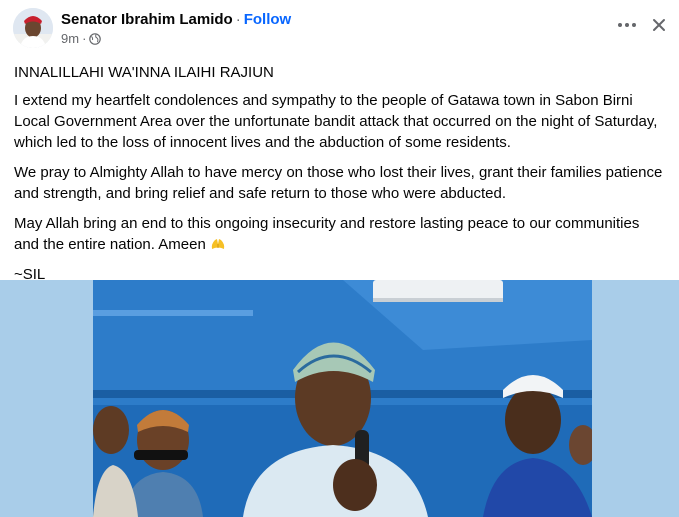 This screenshot has height=517, width=679. I want to click on author-name: Senator Ibrahim Lamido, so click(147, 19).